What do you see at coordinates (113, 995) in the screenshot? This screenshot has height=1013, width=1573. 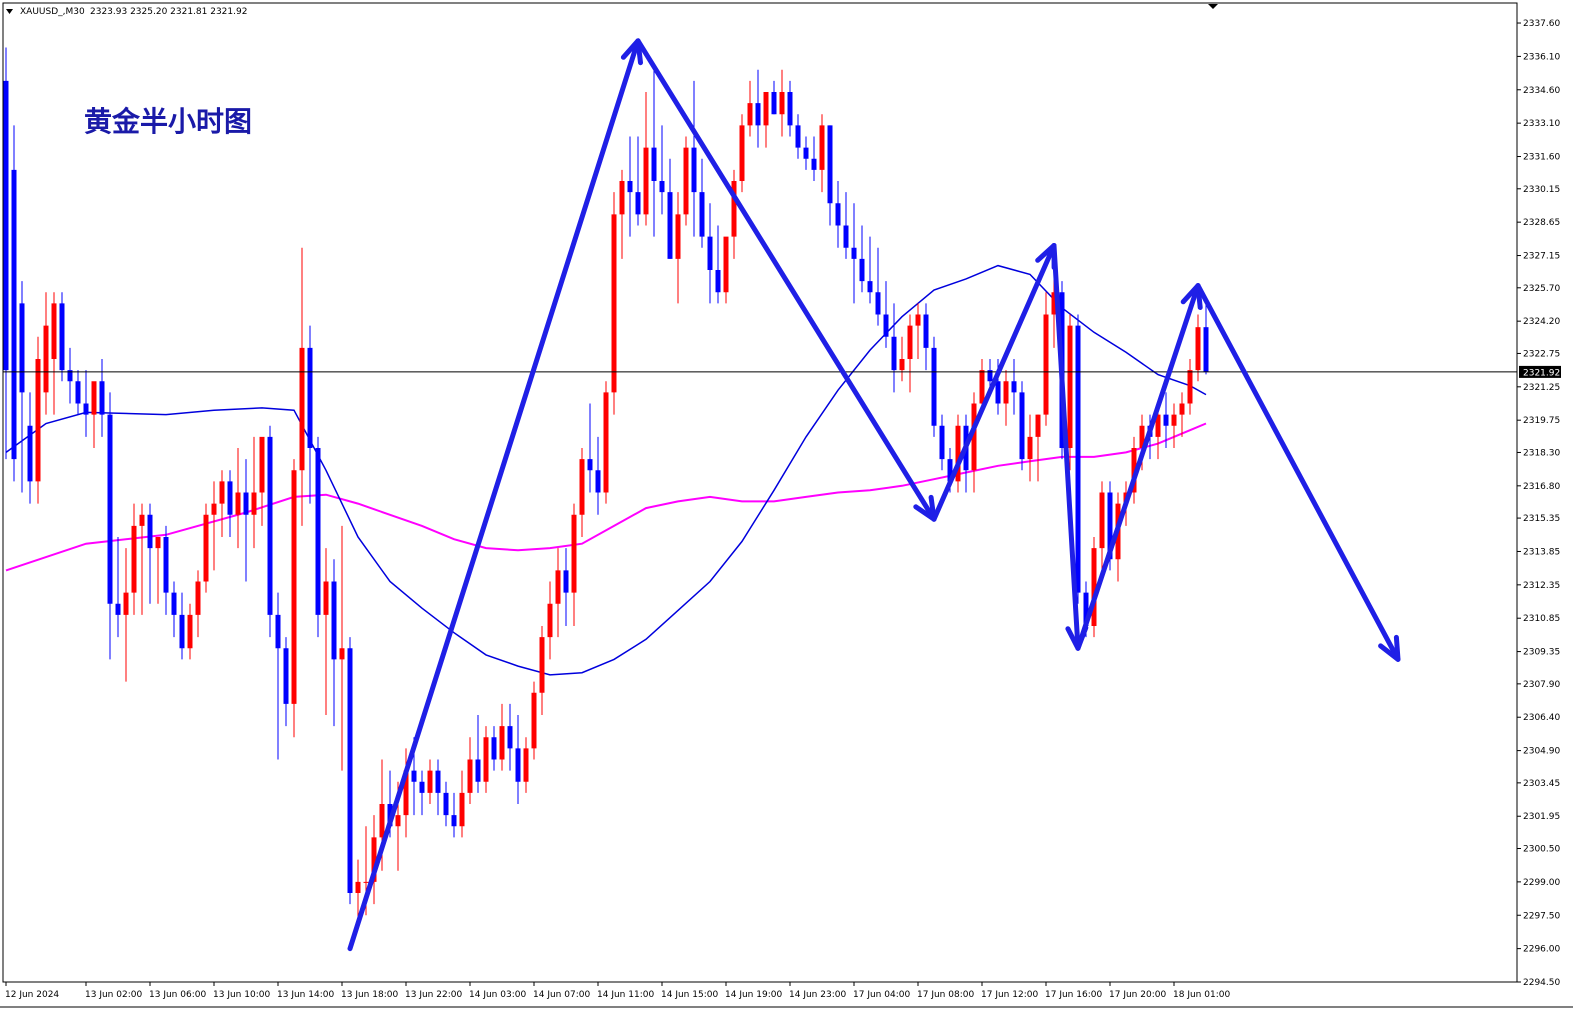 I see `x-tick-label: 13 Jun 02:00` at bounding box center [113, 995].